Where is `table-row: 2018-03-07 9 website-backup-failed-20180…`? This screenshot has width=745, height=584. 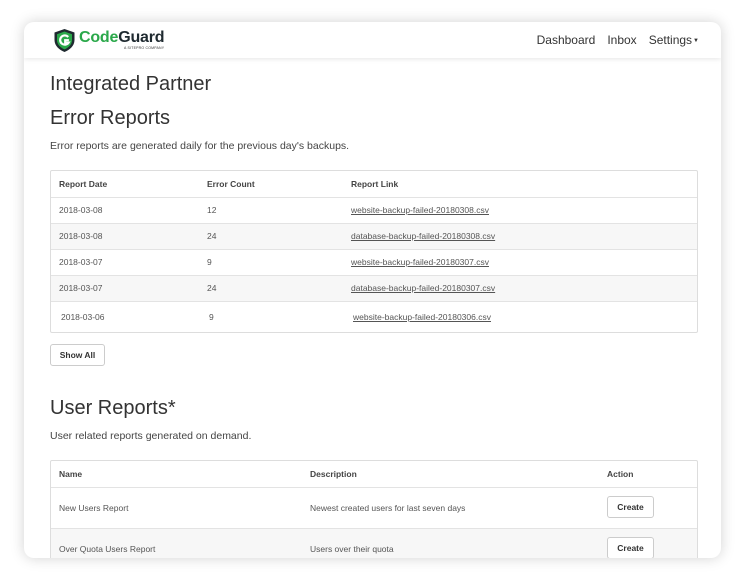 table-row: 2018-03-07 9 website-backup-failed-20180… is located at coordinates (374, 262).